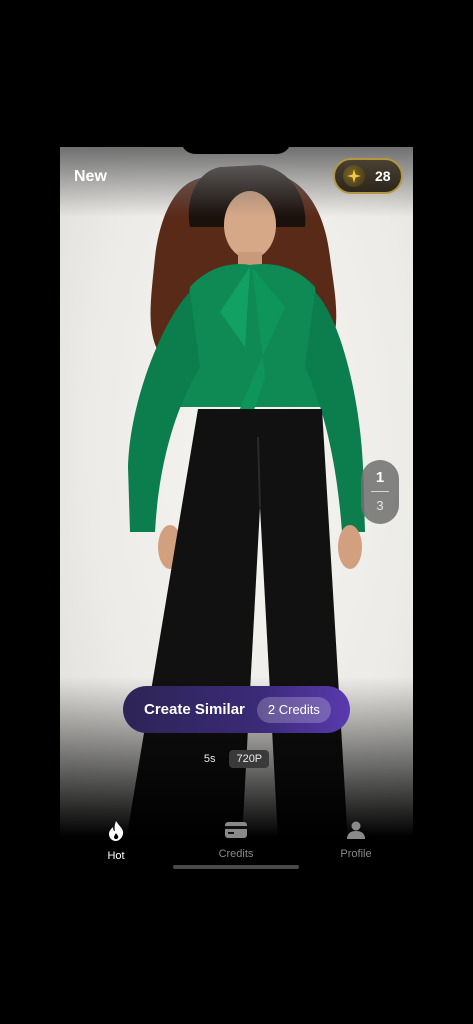 The height and width of the screenshot is (1024, 473). What do you see at coordinates (293, 709) in the screenshot?
I see `credit-cost-badge: 2 Credits` at bounding box center [293, 709].